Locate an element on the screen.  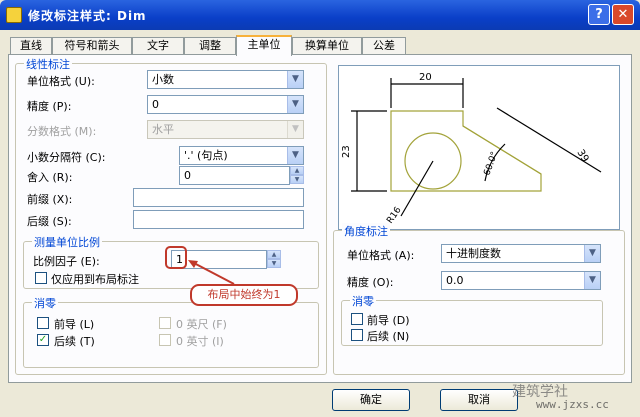
fraction-format-select: 水平 ▼ is located at coordinates (225, 129).